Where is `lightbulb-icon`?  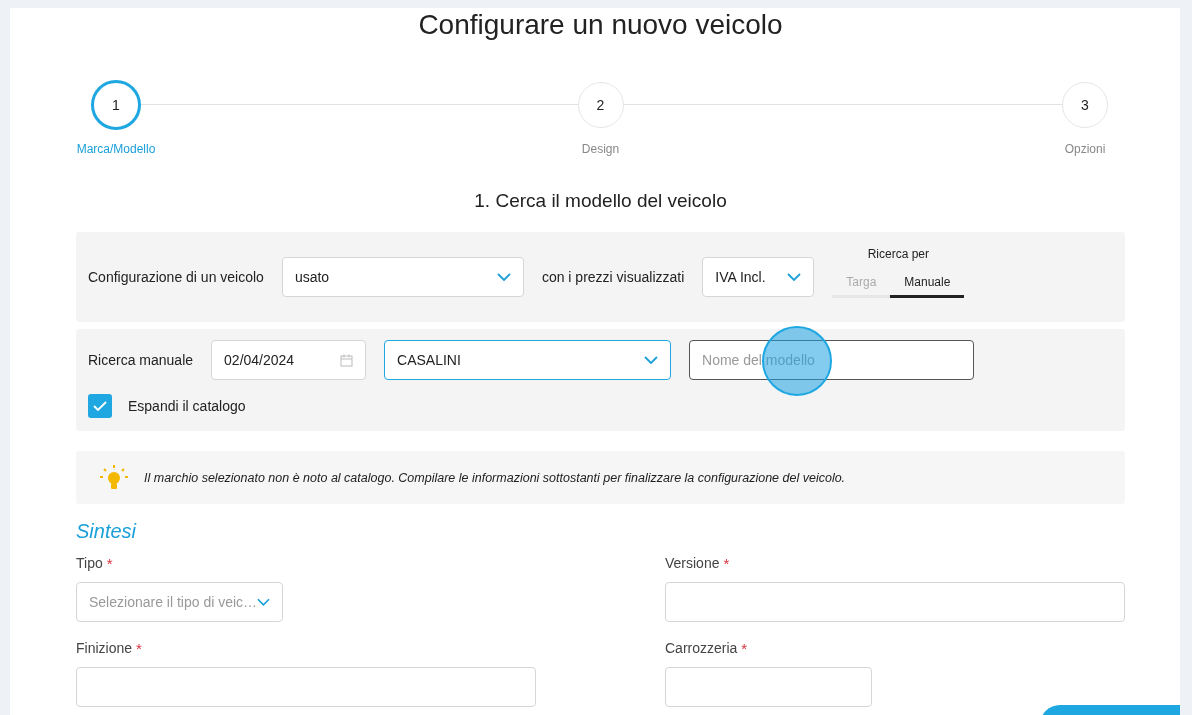
lightbulb-icon is located at coordinates (114, 477).